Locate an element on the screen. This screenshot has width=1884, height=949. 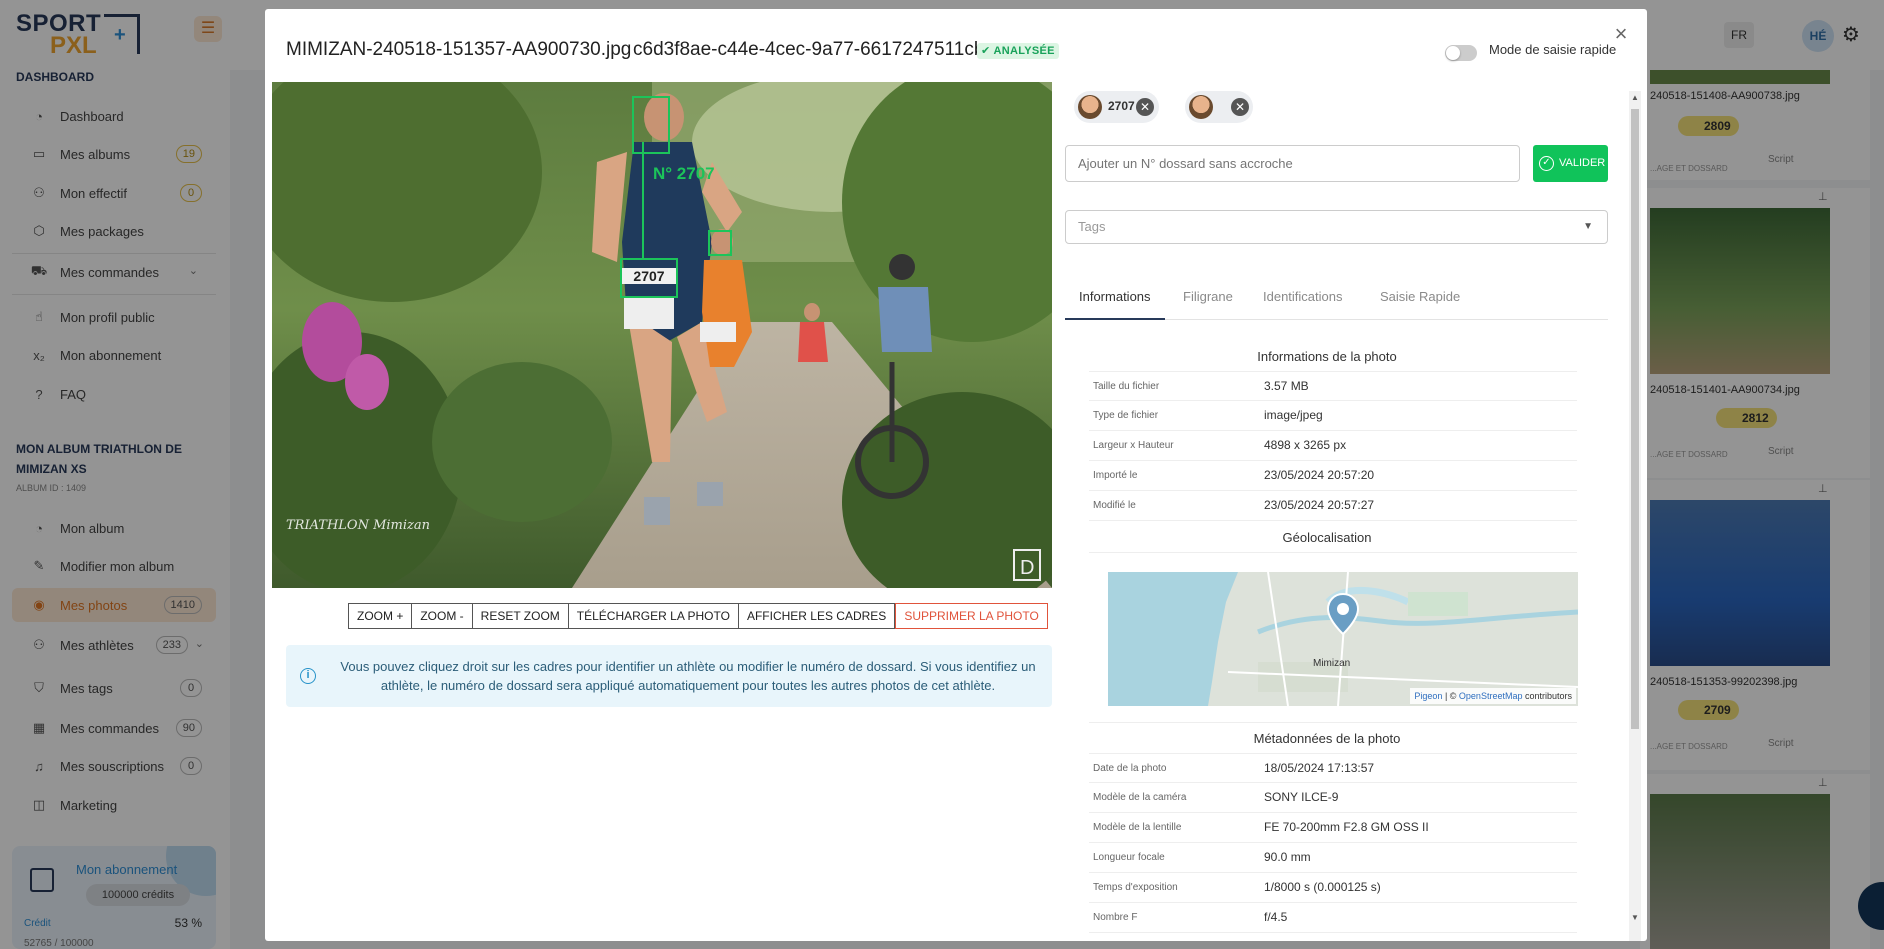
info-key: Taille du fichier is located at coordinates (1126, 386).